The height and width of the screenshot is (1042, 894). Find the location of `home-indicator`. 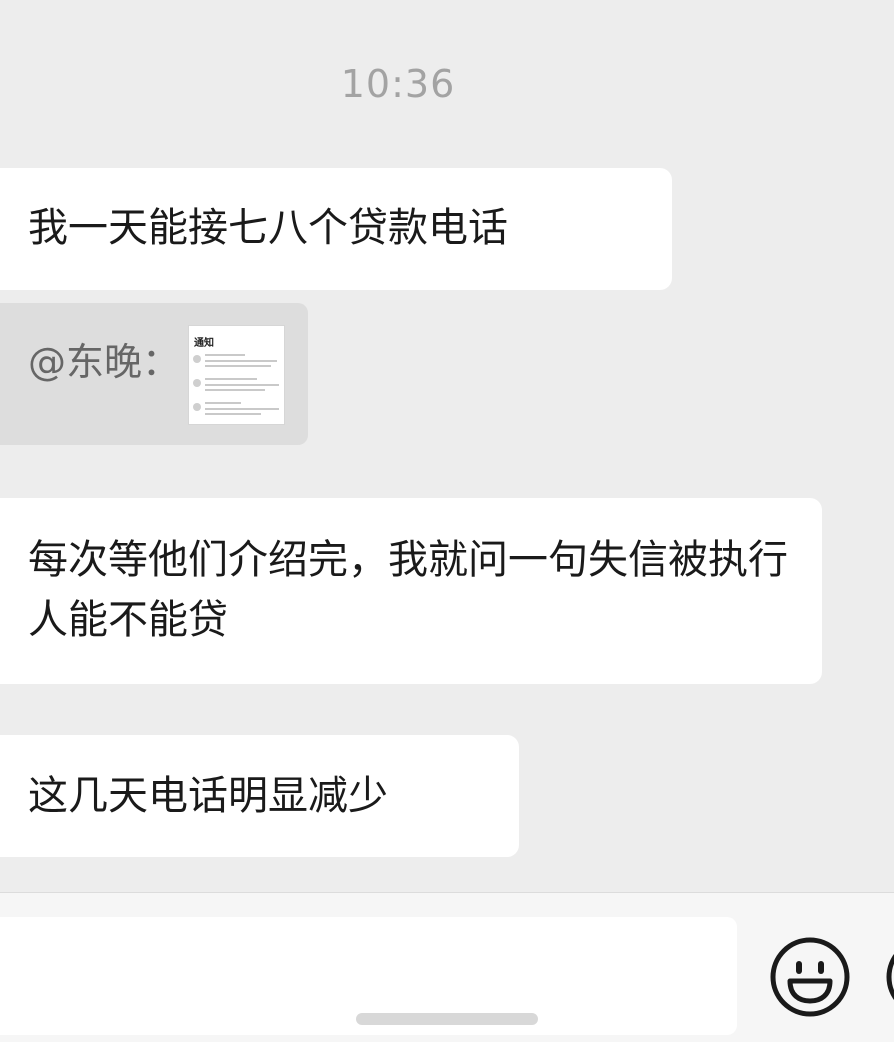

home-indicator is located at coordinates (447, 1019).